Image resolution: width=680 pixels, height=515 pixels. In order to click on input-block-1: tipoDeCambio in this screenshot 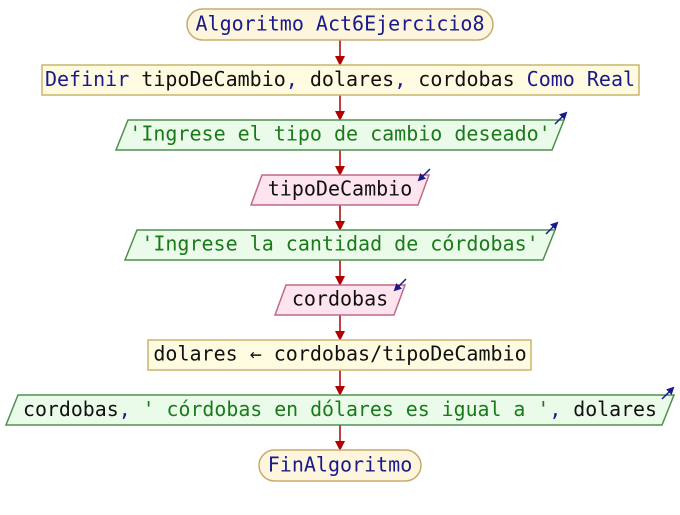, I will do `click(340, 187)`.